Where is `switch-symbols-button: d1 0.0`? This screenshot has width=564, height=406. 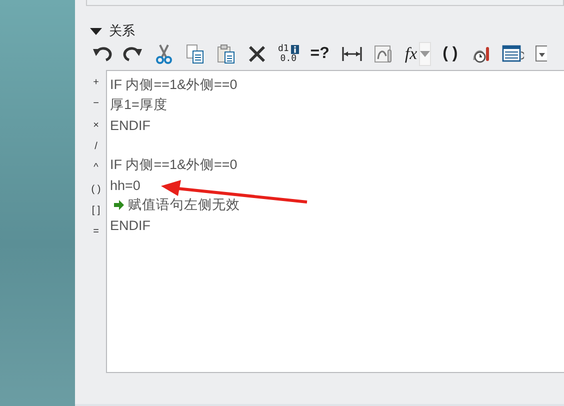 switch-symbols-button: d1 0.0 is located at coordinates (288, 54).